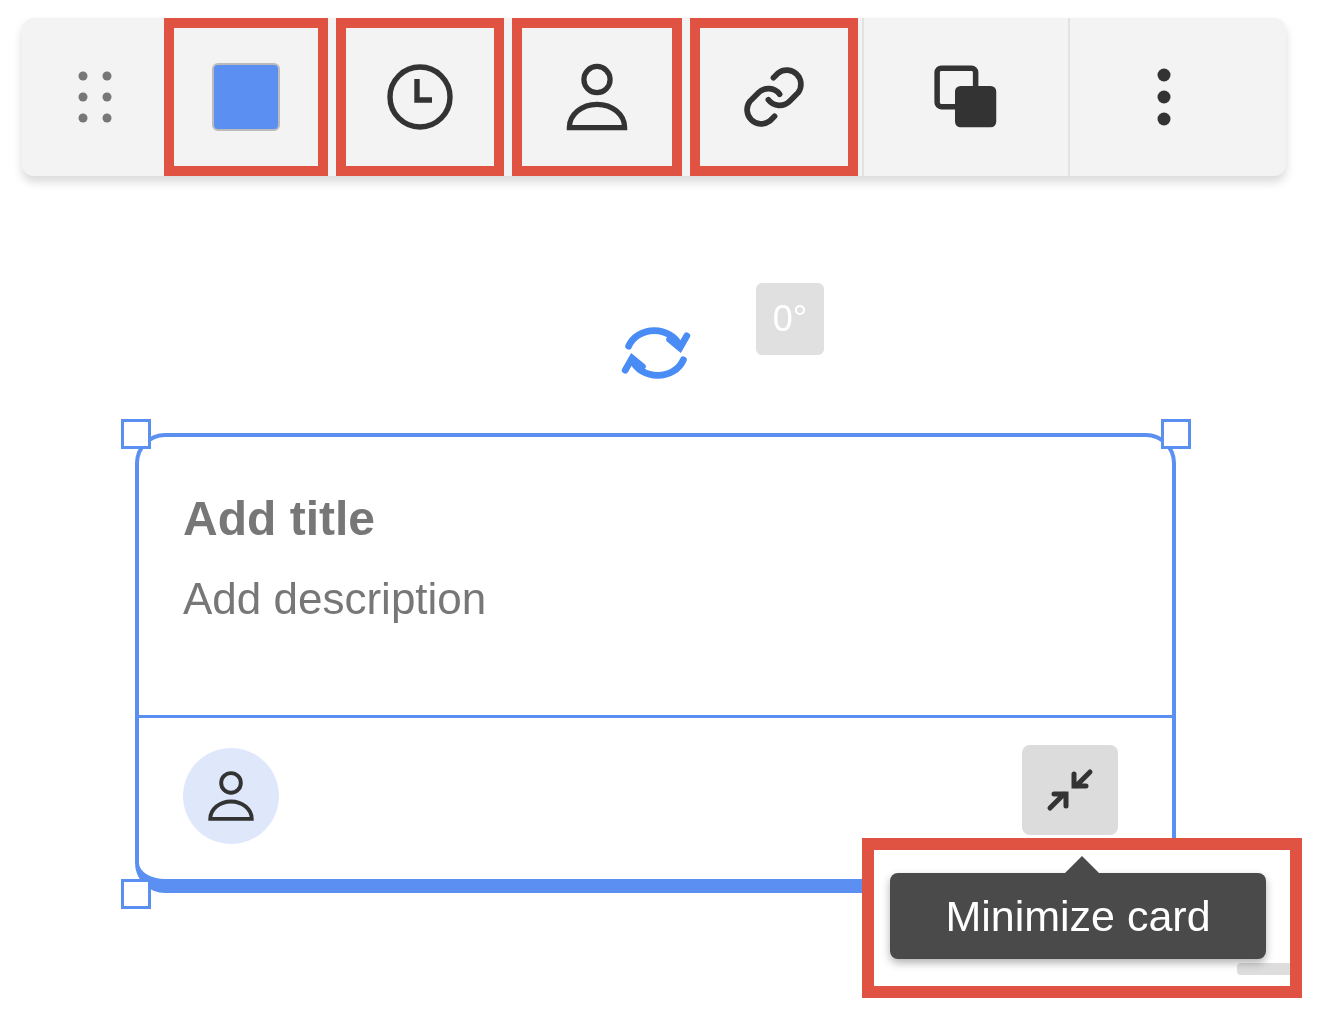 The width and height of the screenshot is (1318, 1014). Describe the element at coordinates (246, 97) in the screenshot. I see `color-swatch` at that location.